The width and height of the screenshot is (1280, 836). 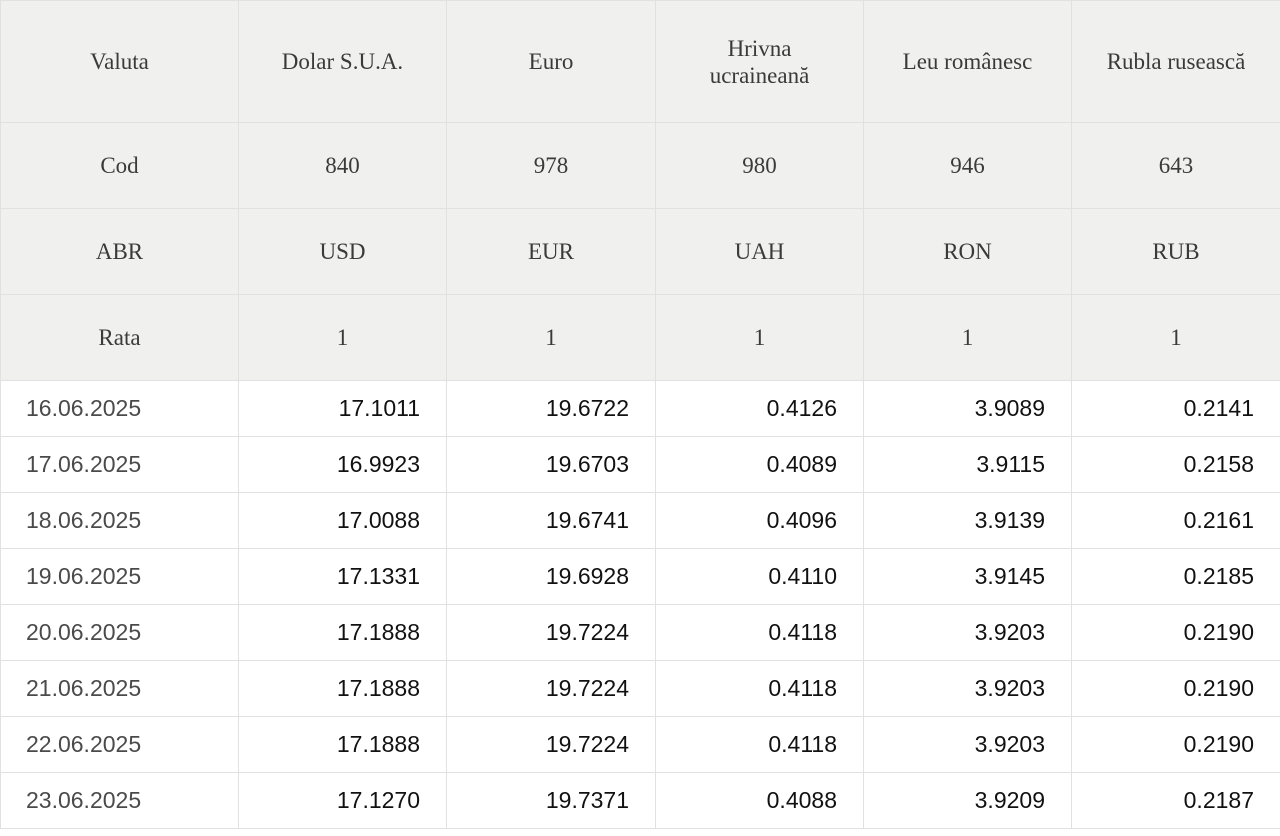 I want to click on rate-eur: 19.6703, so click(x=551, y=464).